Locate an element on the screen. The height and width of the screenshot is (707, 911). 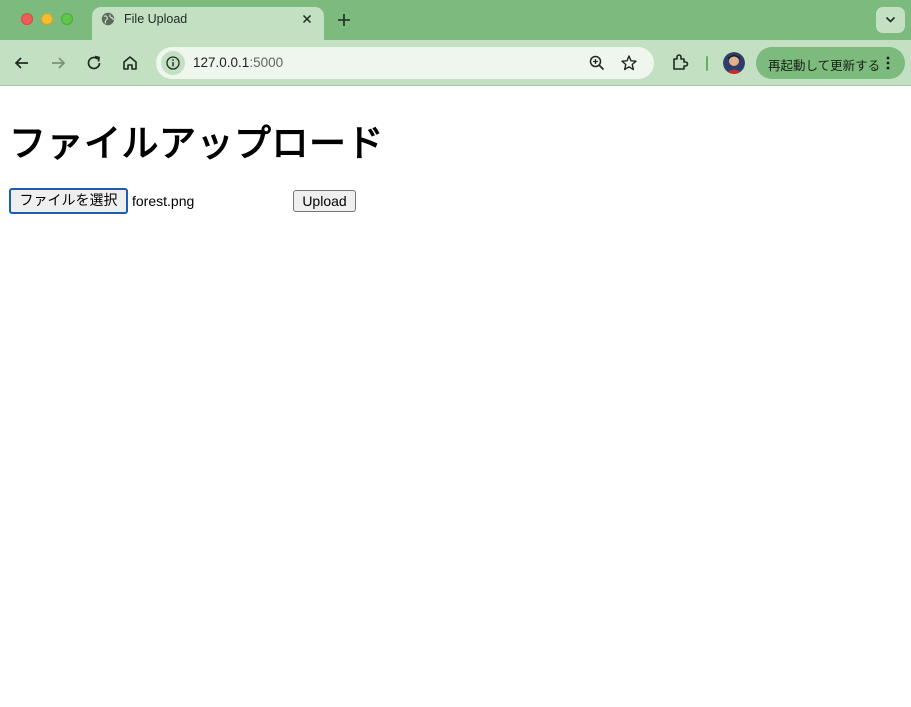
browser-toolbar: 127.0.0.1:5000 再起動して更新する is located at coordinates (455, 63).